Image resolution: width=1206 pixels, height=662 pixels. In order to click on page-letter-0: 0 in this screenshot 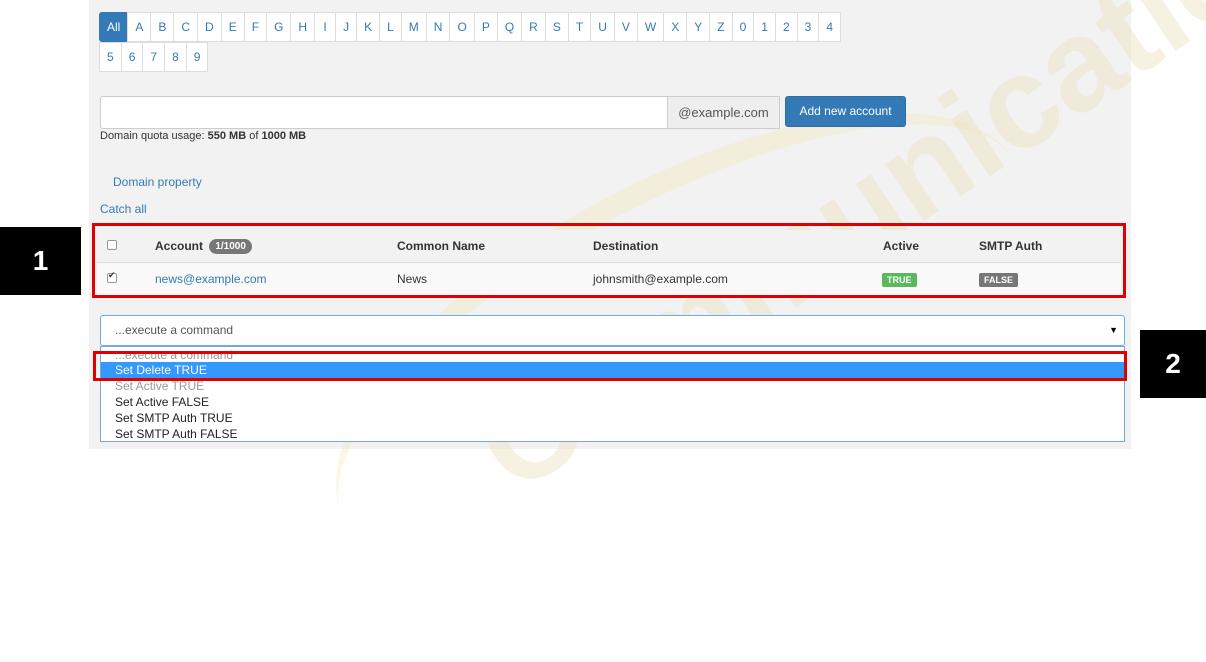, I will do `click(743, 27)`.